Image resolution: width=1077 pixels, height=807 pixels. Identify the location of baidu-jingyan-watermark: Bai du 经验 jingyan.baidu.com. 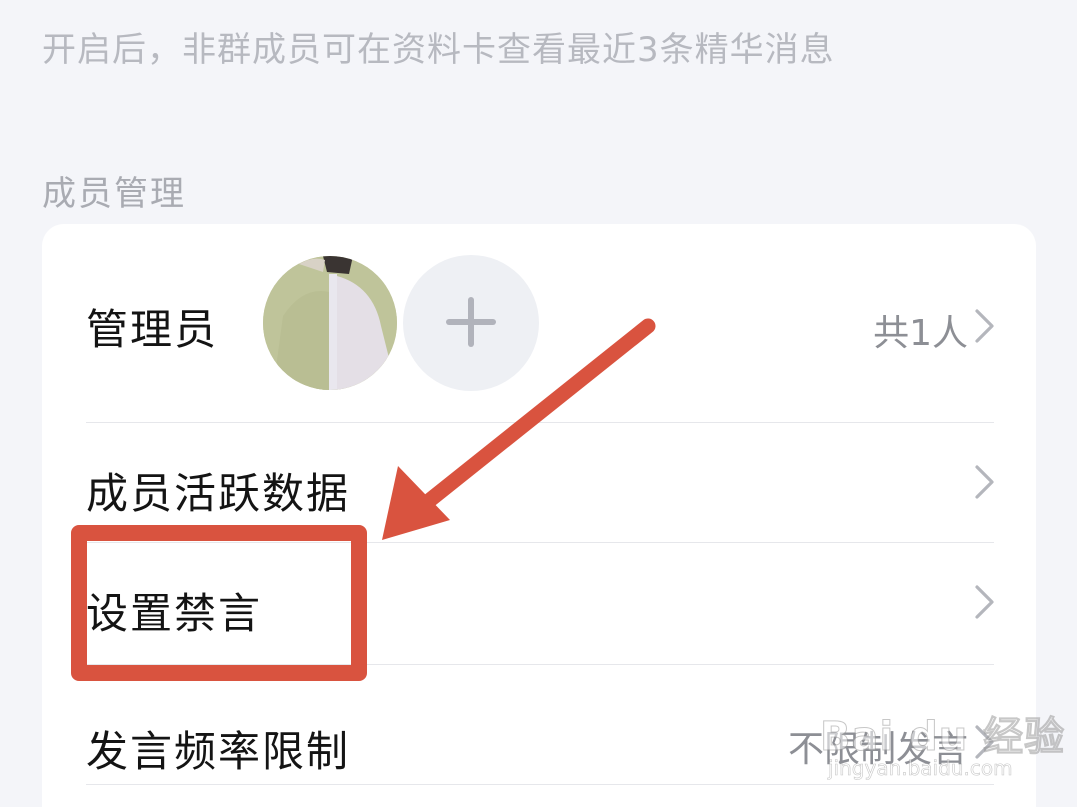
(941, 740).